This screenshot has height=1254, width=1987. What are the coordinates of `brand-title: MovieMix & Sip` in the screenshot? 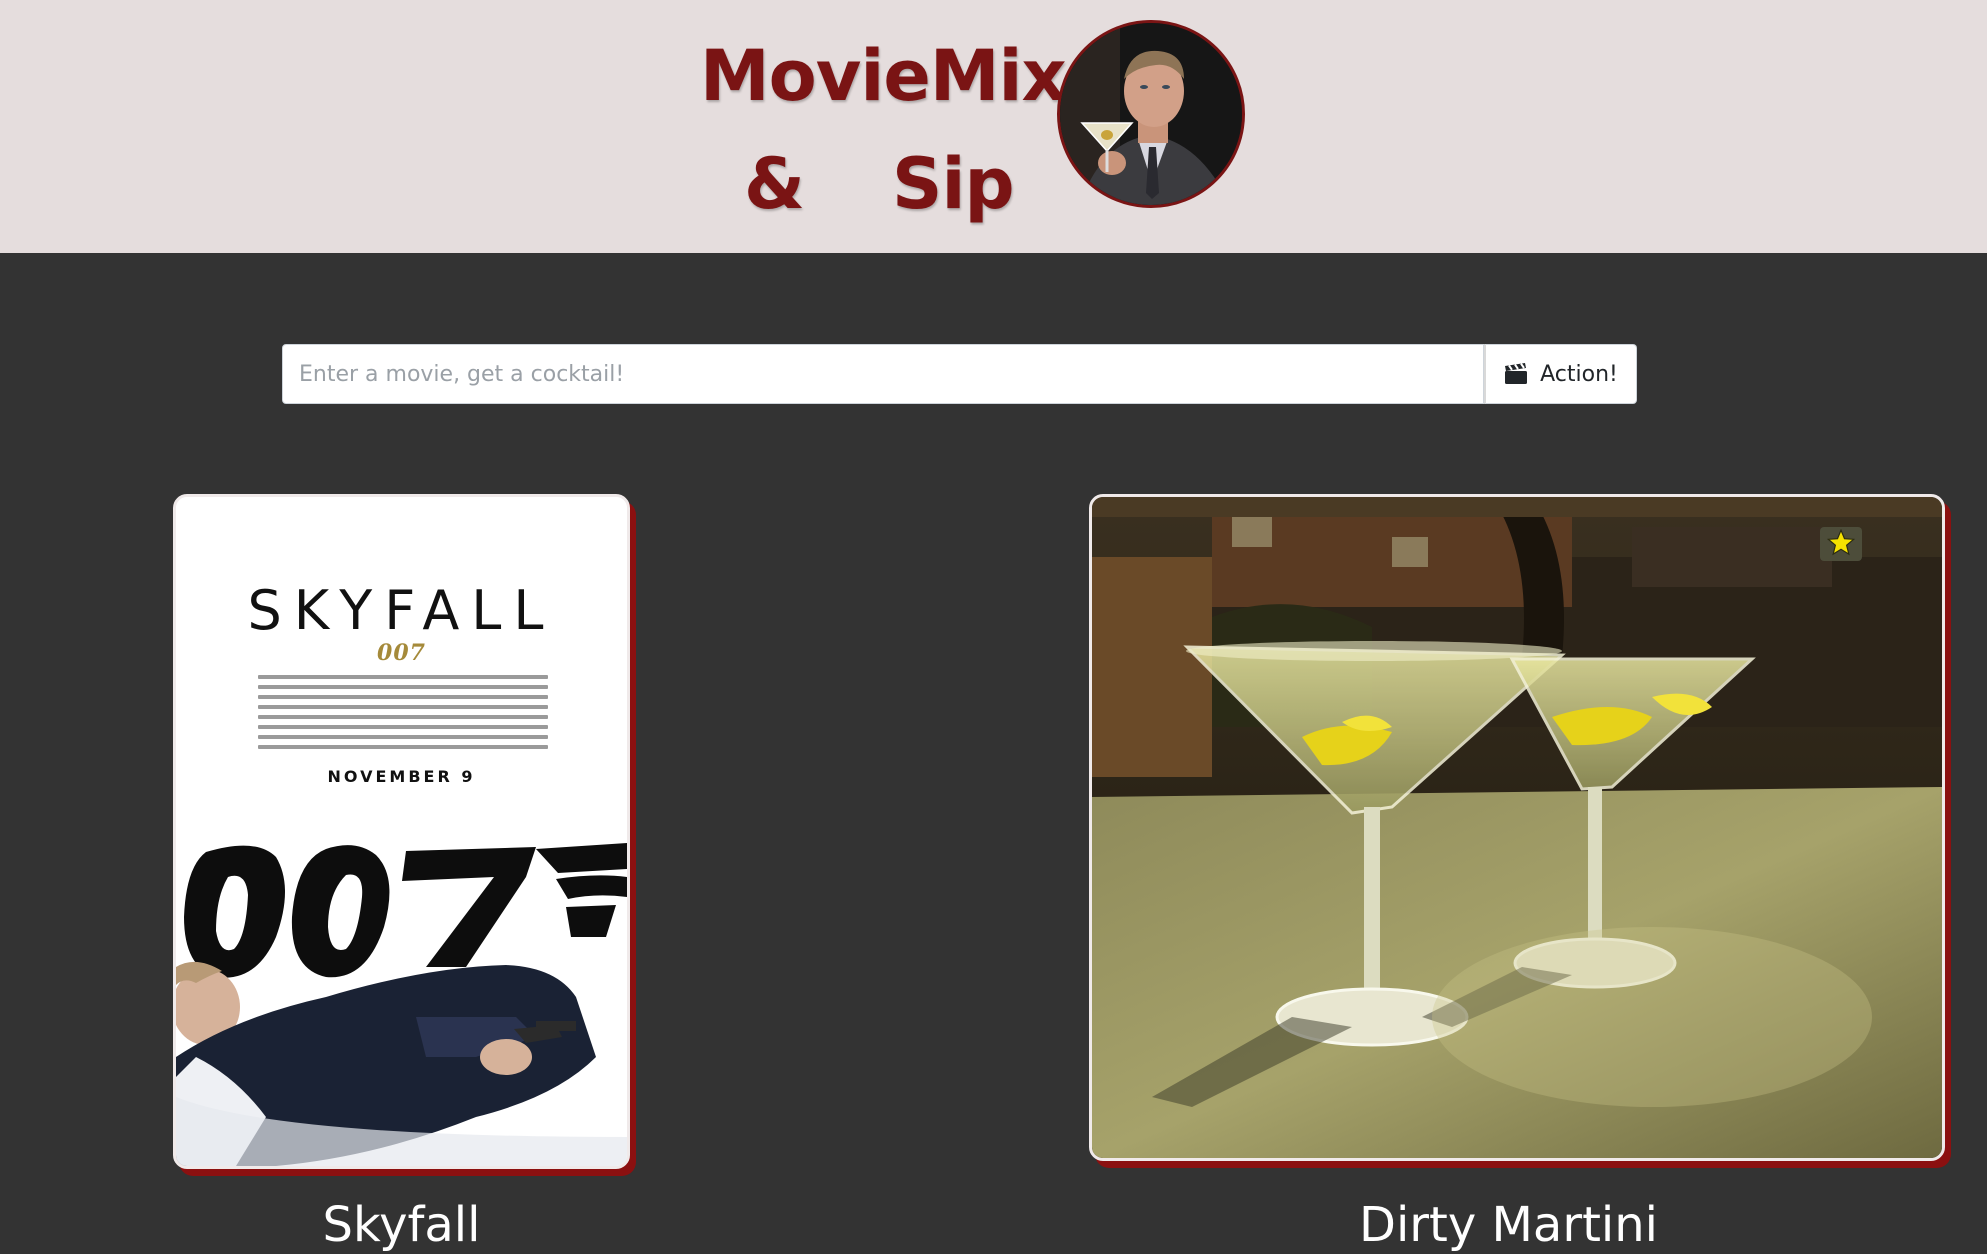 It's located at (883, 130).